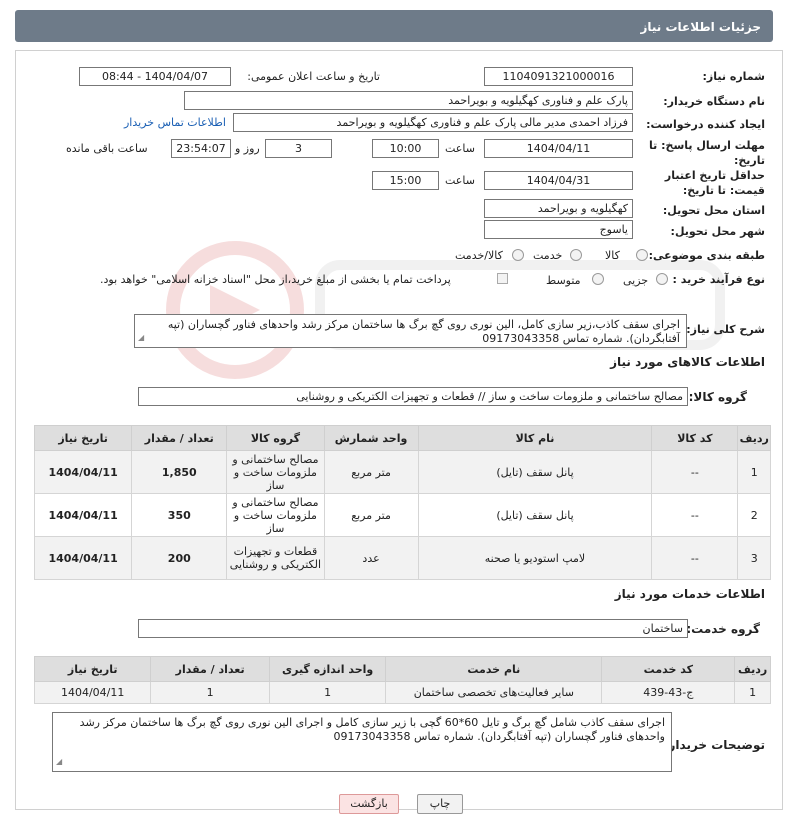 The image size is (788, 830). I want to click on cell-unit: عدد, so click(371, 558).